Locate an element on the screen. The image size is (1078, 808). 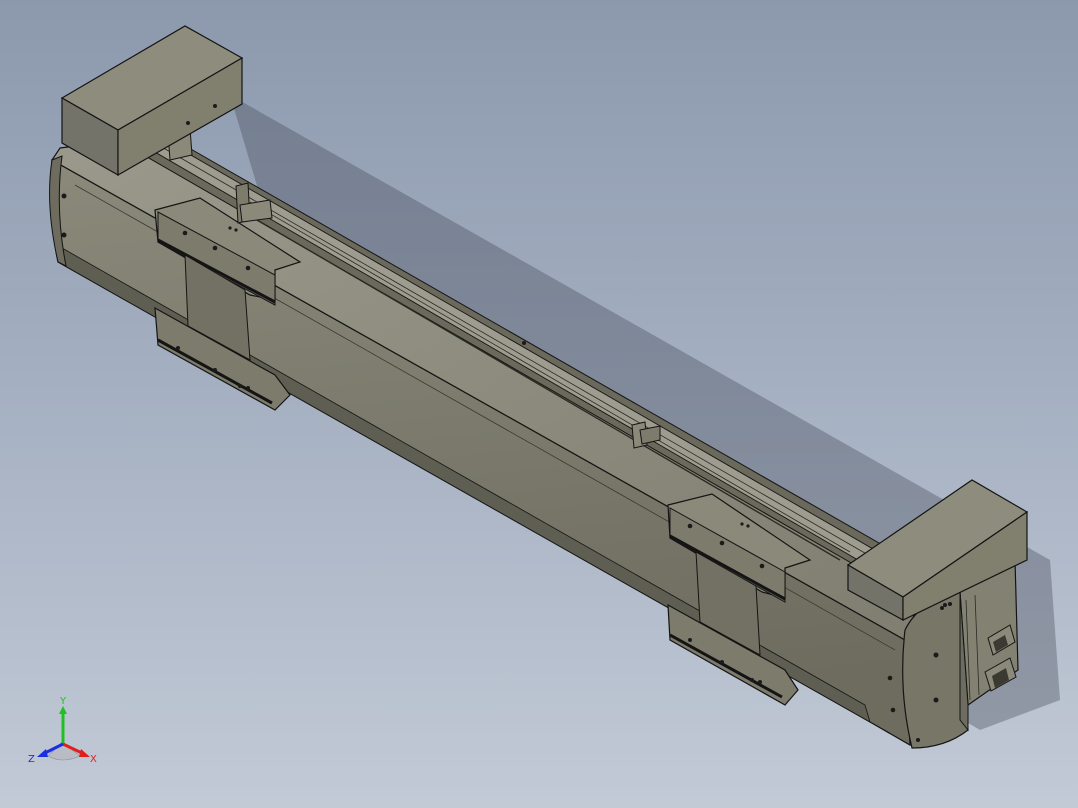
rail-center-screw is located at coordinates (524, 343).